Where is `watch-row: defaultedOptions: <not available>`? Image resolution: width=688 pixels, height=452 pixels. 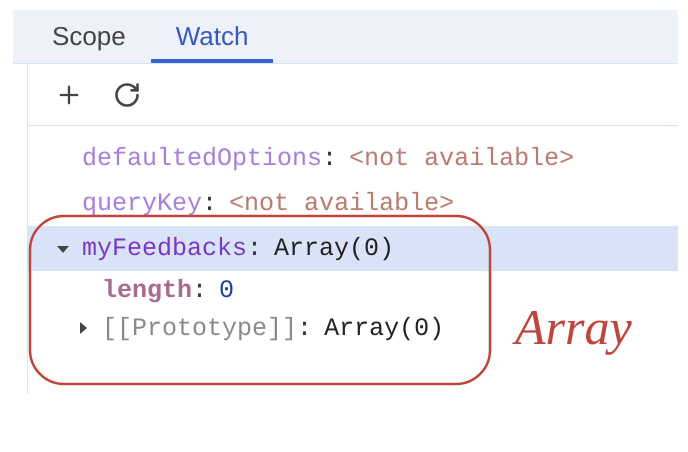 watch-row: defaultedOptions: <not available> is located at coordinates (303, 158).